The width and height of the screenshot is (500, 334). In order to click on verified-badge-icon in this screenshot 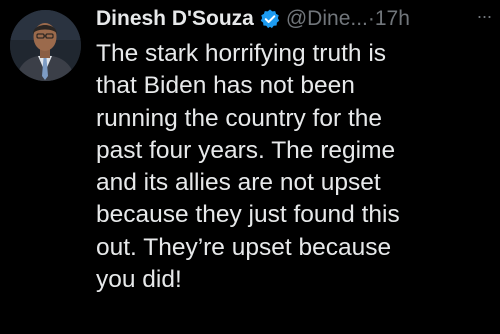, I will do `click(270, 19)`.